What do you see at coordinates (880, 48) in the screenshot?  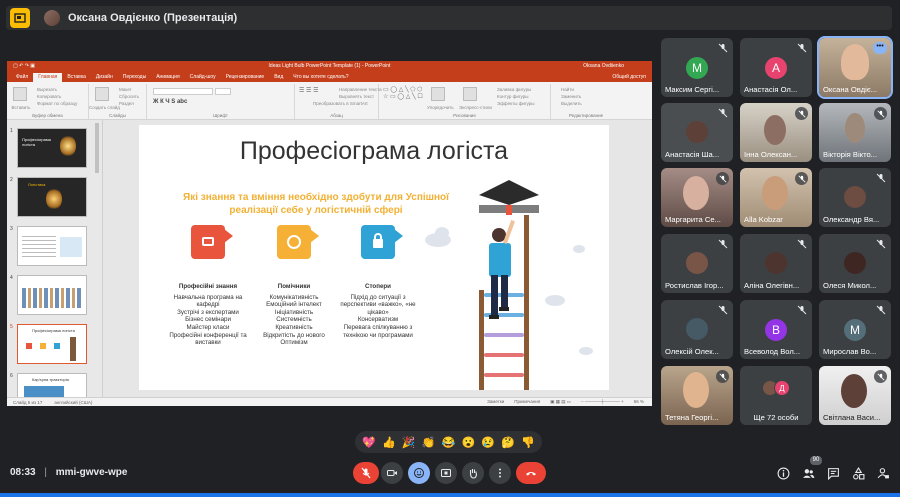 I see `more-options-icon: •••` at bounding box center [880, 48].